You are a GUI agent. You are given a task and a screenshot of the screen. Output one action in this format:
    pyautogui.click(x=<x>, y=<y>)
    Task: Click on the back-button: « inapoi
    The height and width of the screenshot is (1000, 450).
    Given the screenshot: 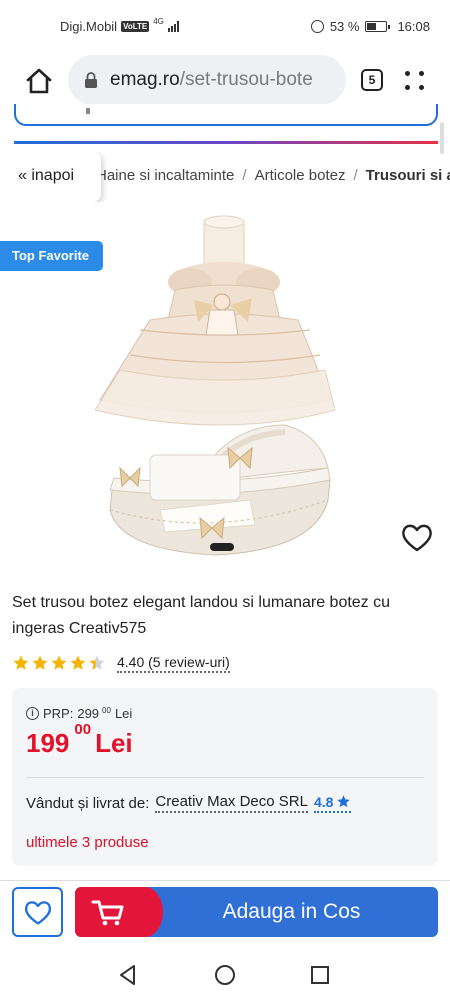 What is the action you would take?
    pyautogui.click(x=50, y=177)
    